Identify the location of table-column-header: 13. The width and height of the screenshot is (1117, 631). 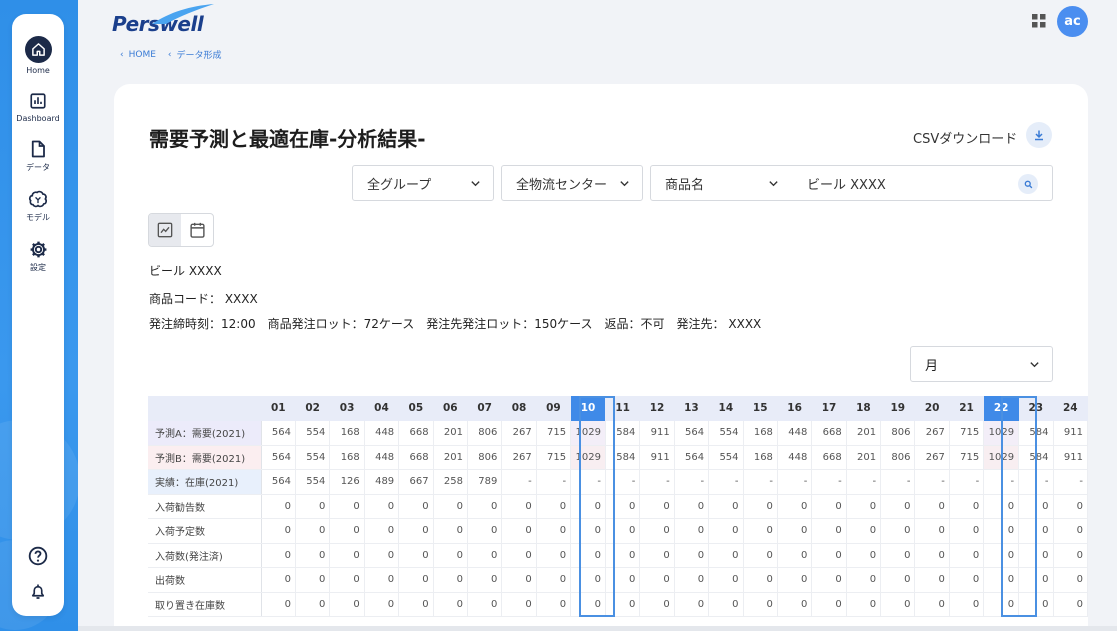
(691, 408).